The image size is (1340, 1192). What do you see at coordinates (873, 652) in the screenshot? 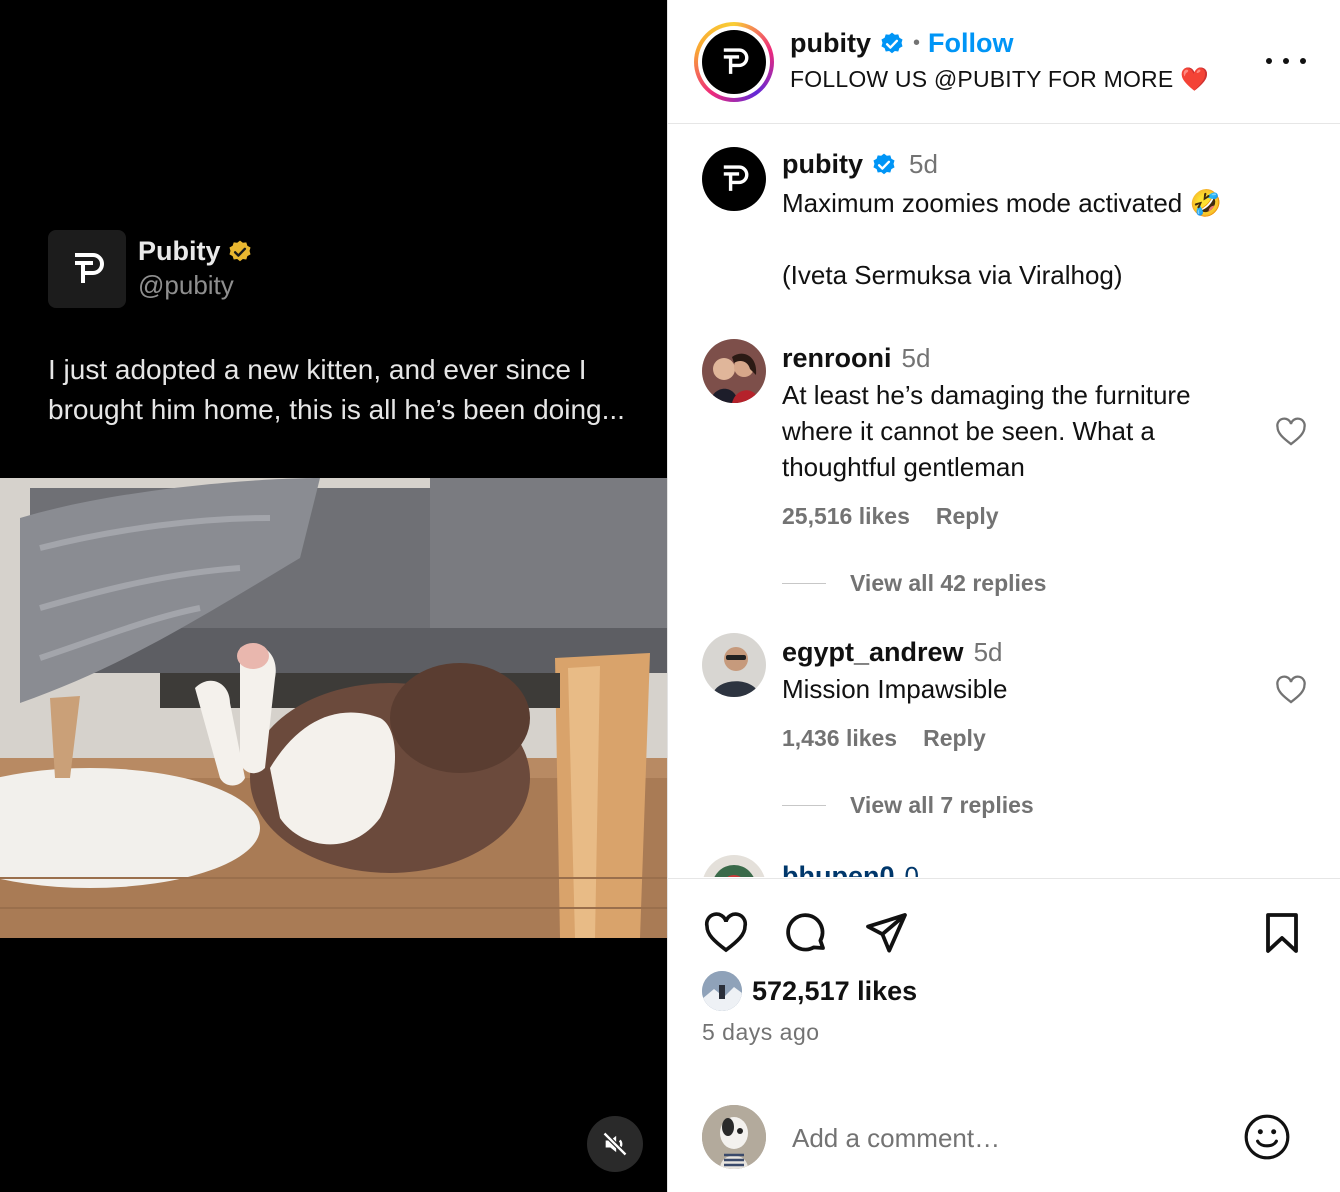
I see `comment-username: egypt_andrew` at bounding box center [873, 652].